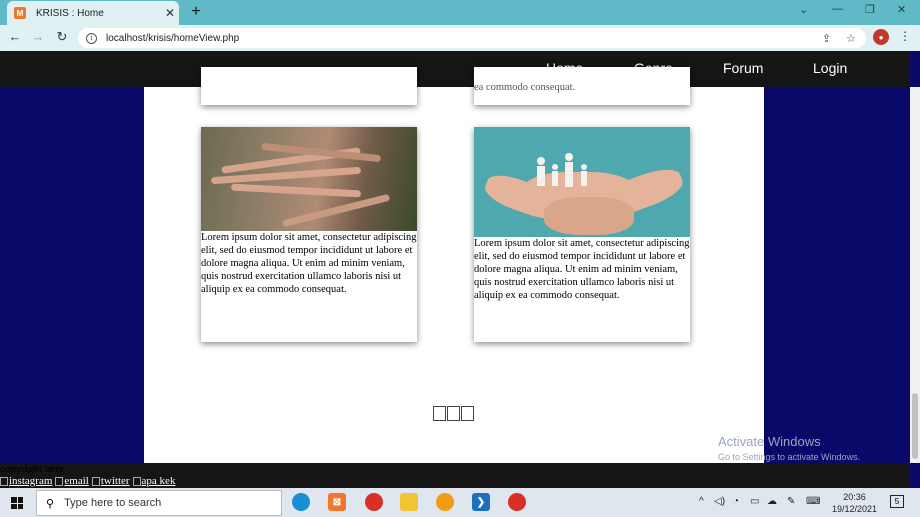  Describe the element at coordinates (309, 86) in the screenshot. I see `article-card` at that location.